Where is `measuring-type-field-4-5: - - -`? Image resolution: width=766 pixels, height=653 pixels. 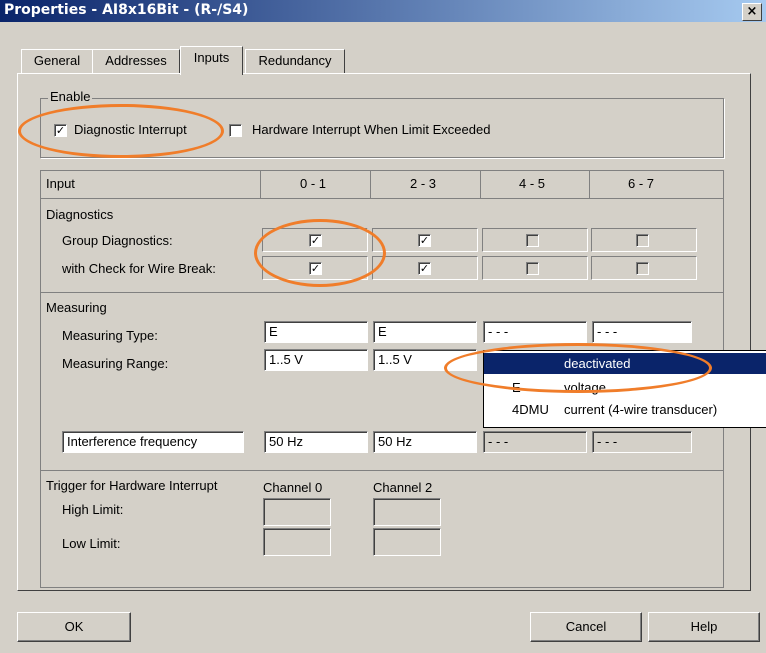 measuring-type-field-4-5: - - - is located at coordinates (535, 332).